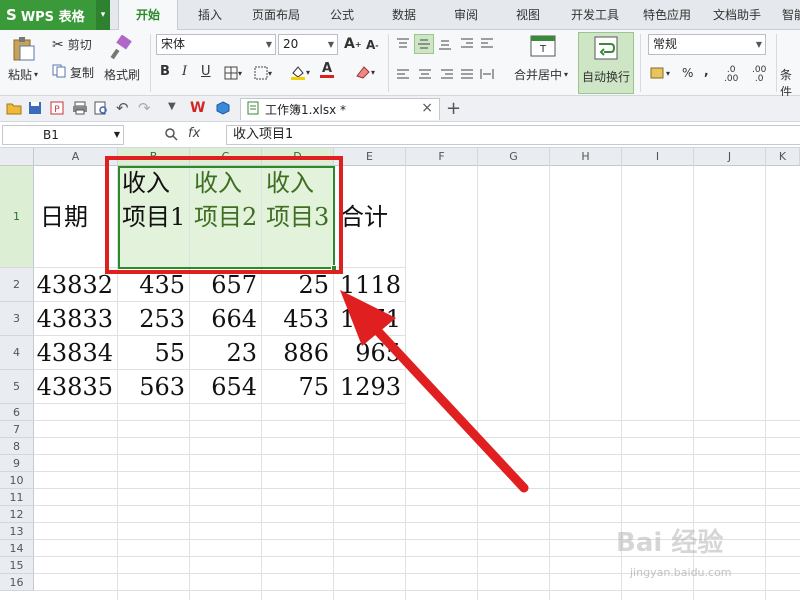 Image resolution: width=800 pixels, height=600 pixels. Describe the element at coordinates (434, 391) in the screenshot. I see `annotation-arrow` at that location.